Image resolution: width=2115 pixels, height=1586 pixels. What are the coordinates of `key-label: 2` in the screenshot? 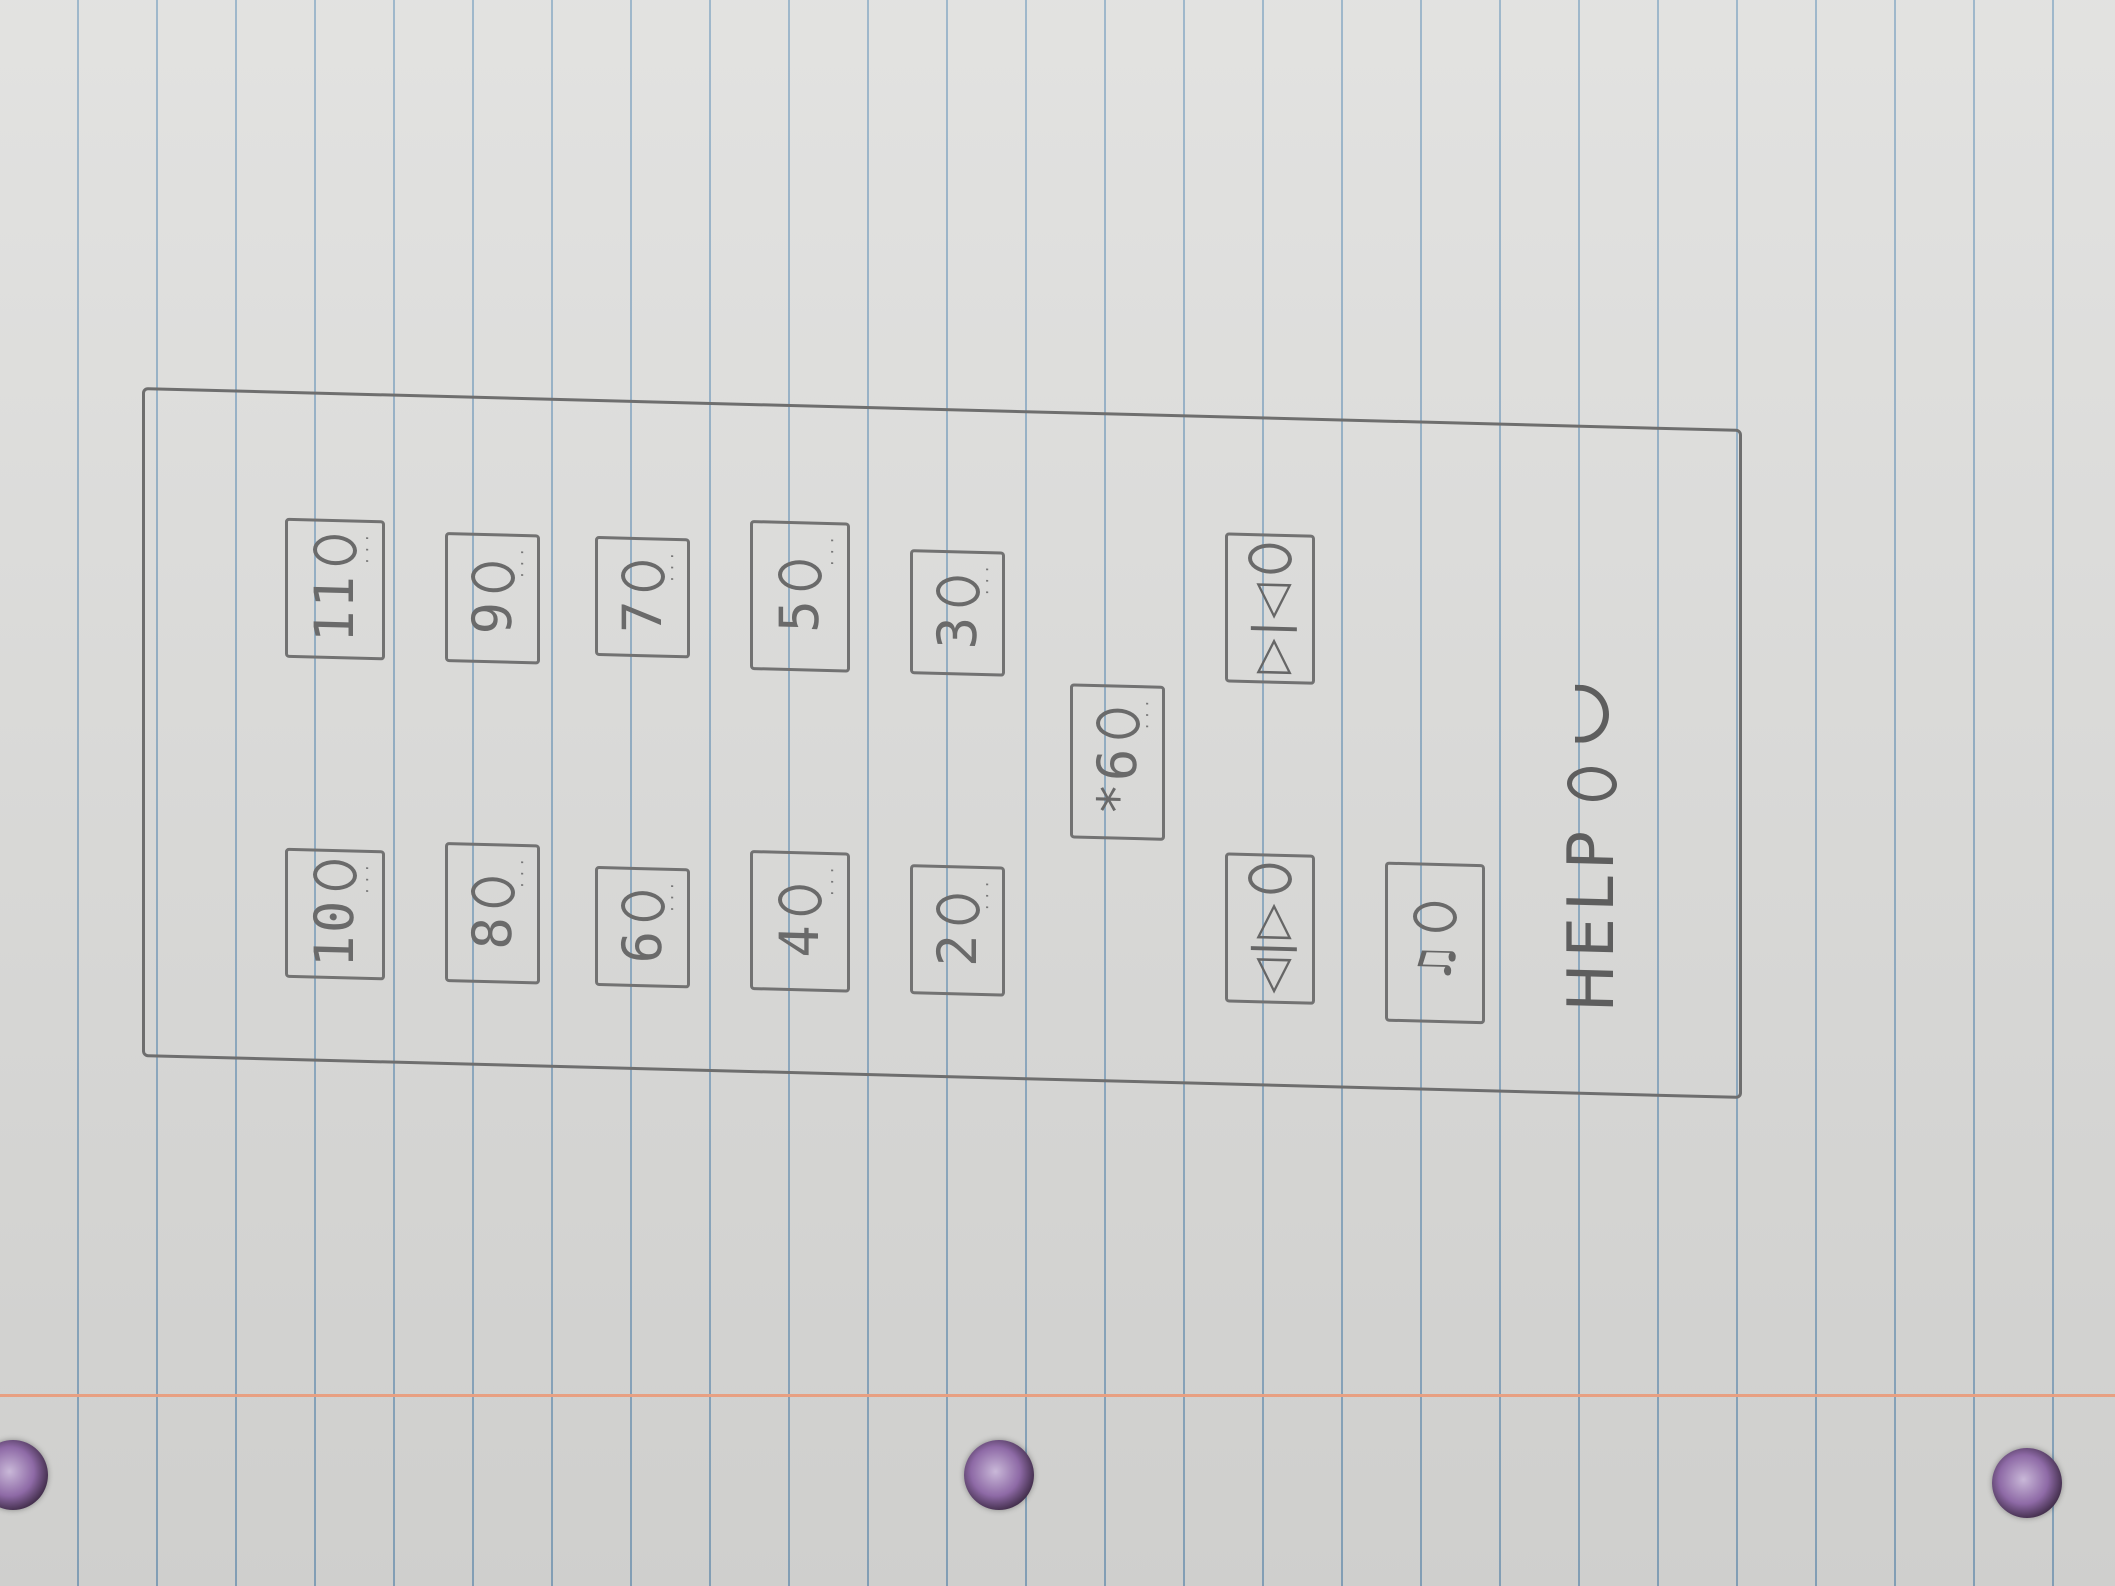 It's located at (957, 949).